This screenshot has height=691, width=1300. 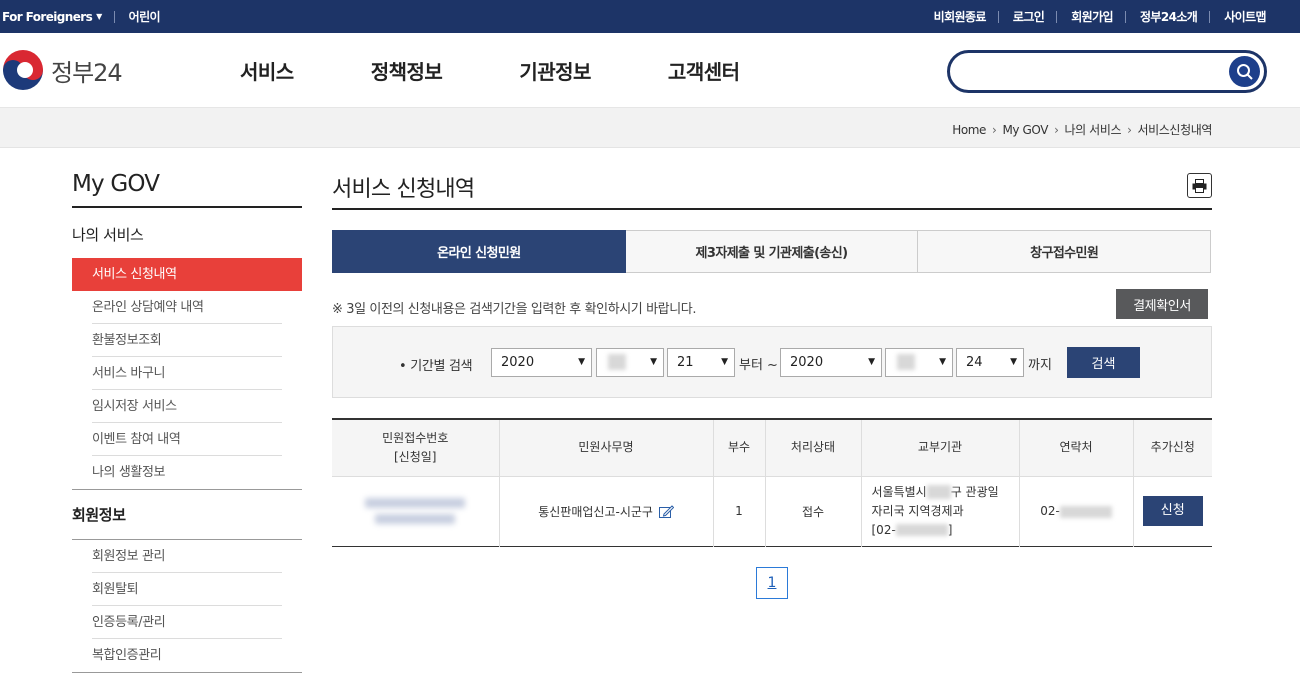 What do you see at coordinates (940, 448) in the screenshot?
I see `col-agency: 교부기관` at bounding box center [940, 448].